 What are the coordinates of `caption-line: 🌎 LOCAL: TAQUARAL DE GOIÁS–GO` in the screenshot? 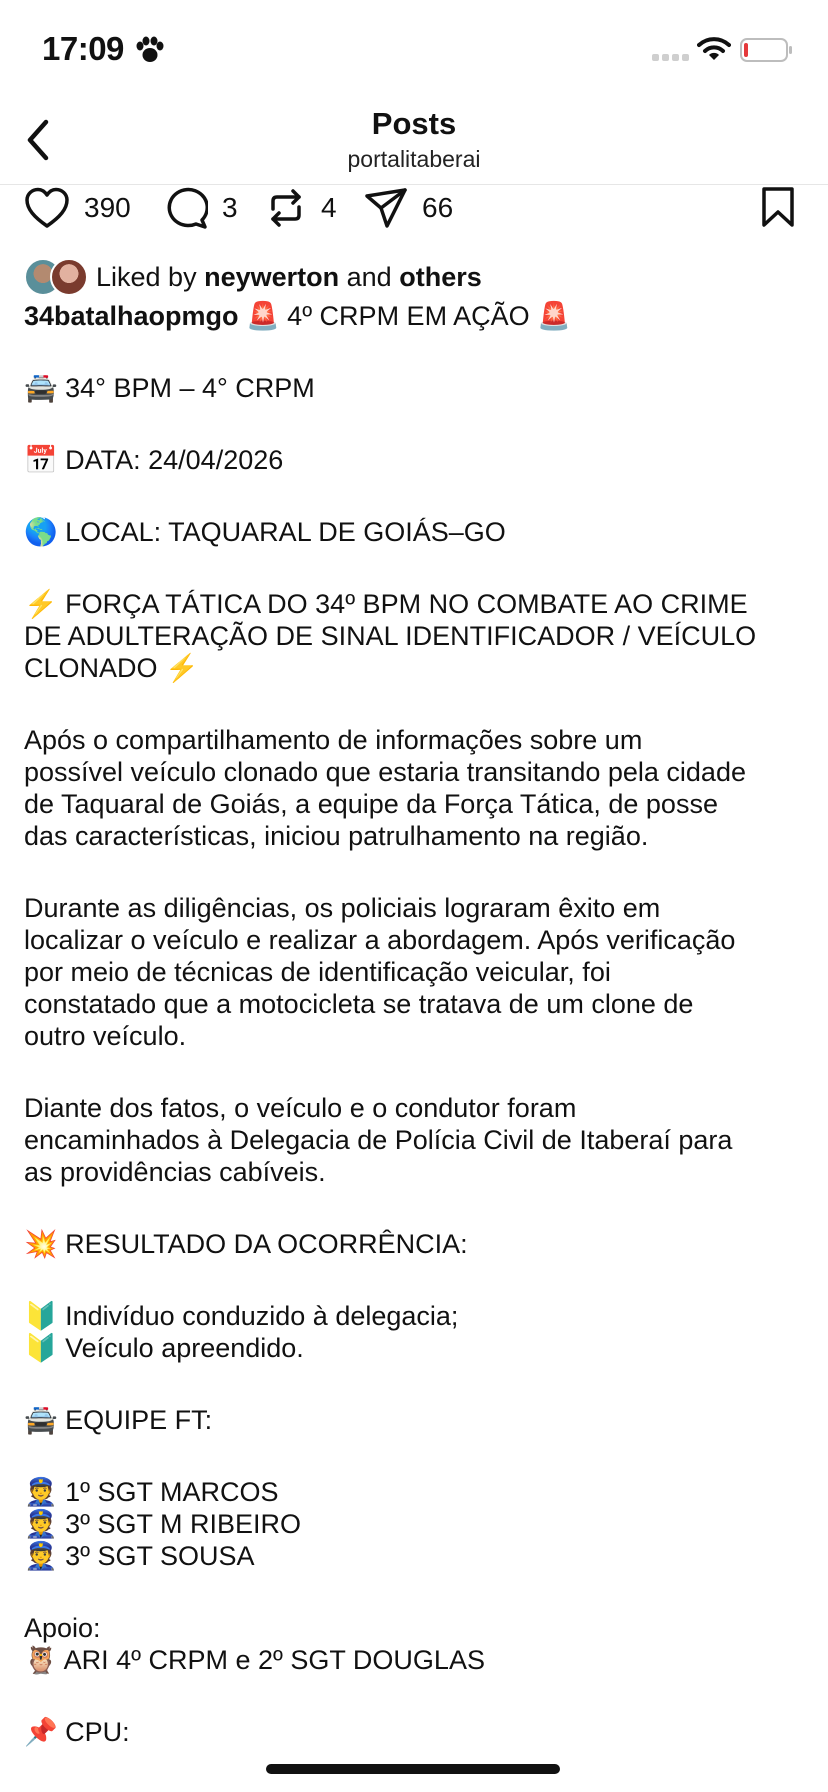 It's located at (265, 532).